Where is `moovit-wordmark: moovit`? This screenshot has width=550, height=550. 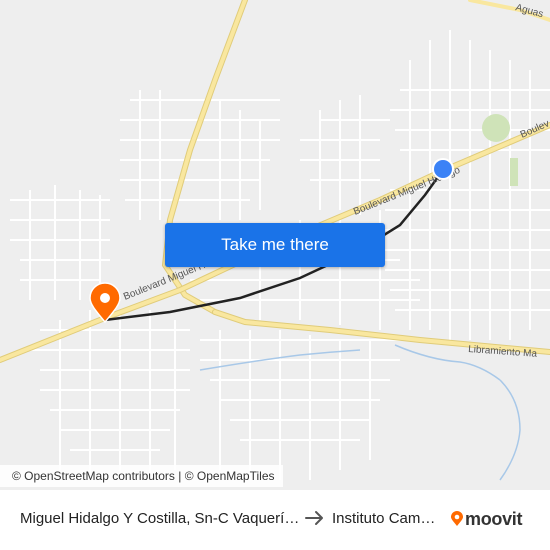 moovit-wordmark: moovit is located at coordinates (494, 518).